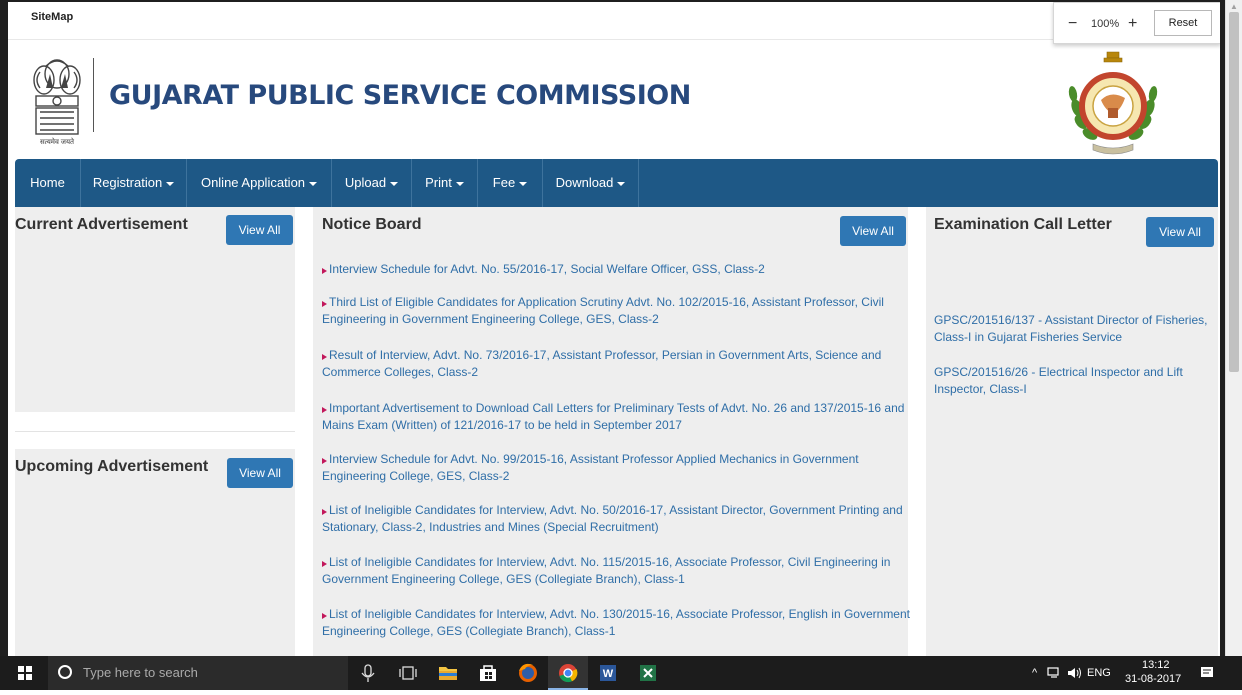  Describe the element at coordinates (504, 182) in the screenshot. I see `nav-fee-label: Fee` at that location.